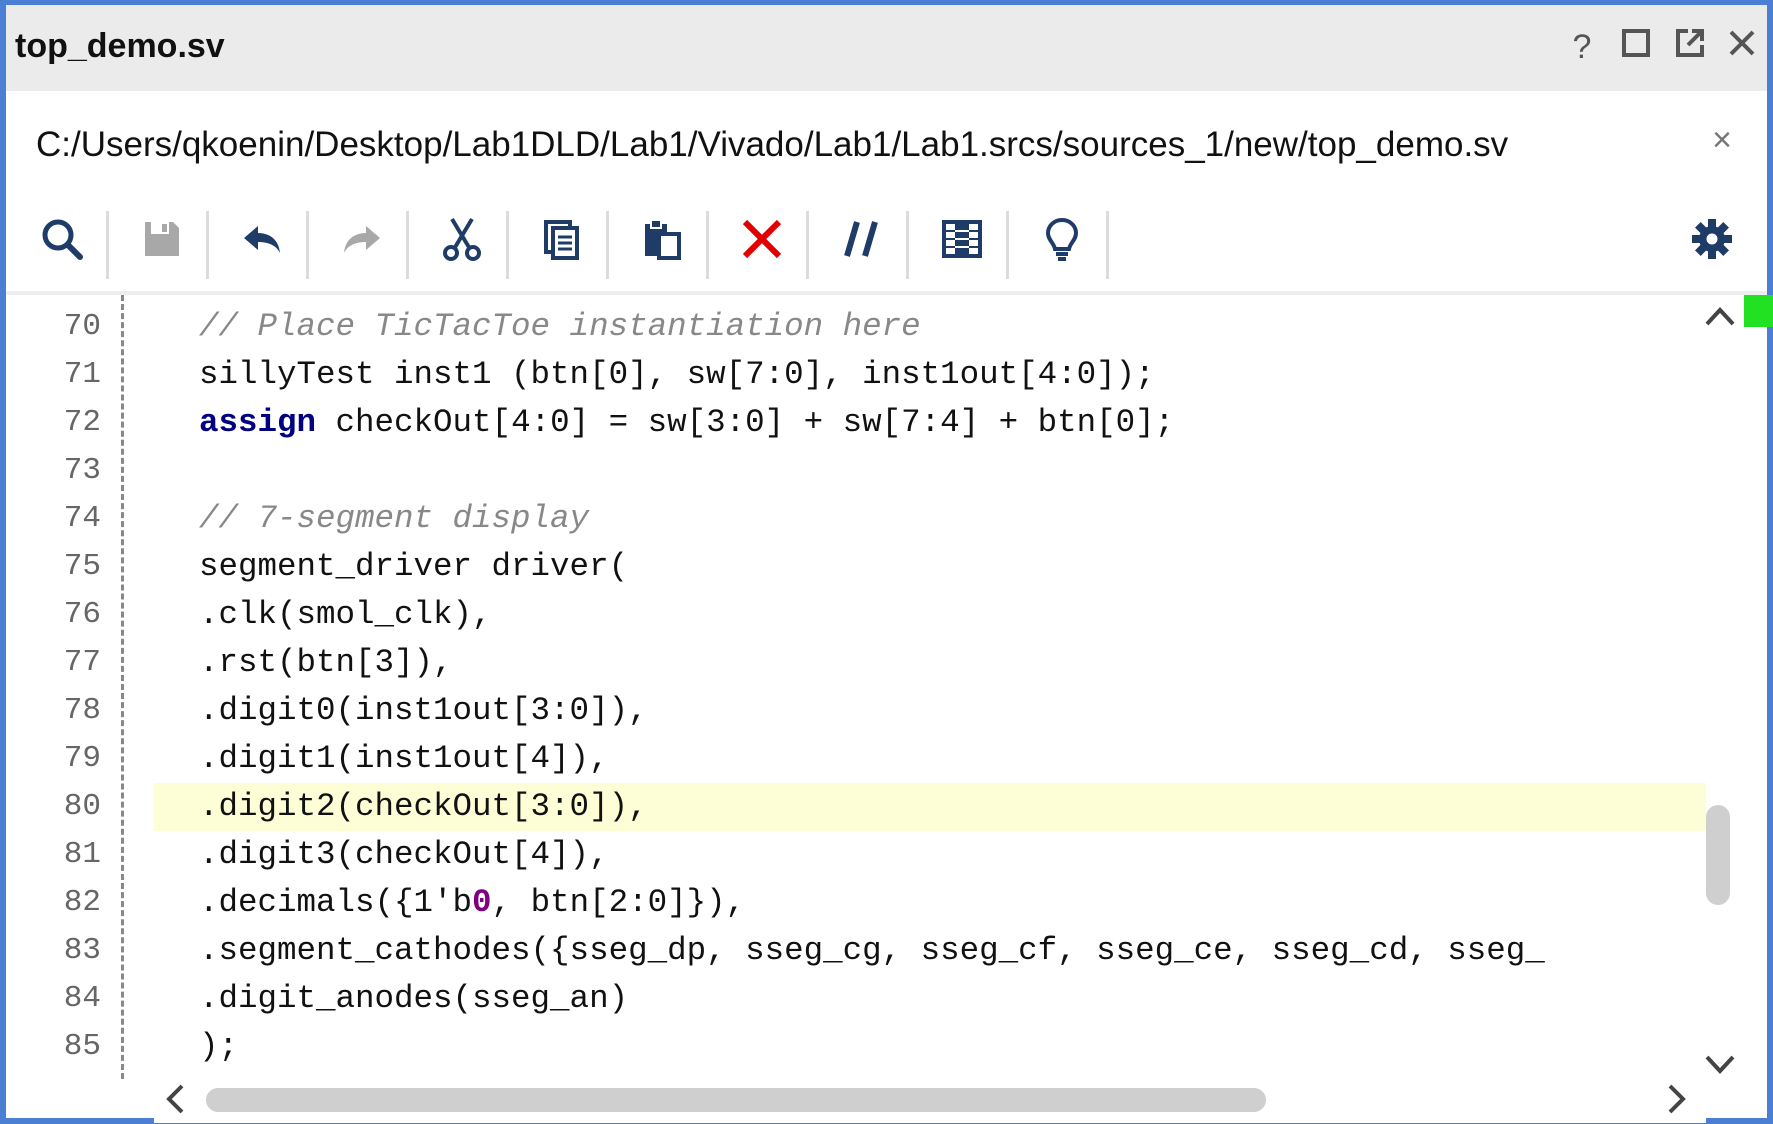  I want to click on path-close-icon: ×, so click(1722, 140).